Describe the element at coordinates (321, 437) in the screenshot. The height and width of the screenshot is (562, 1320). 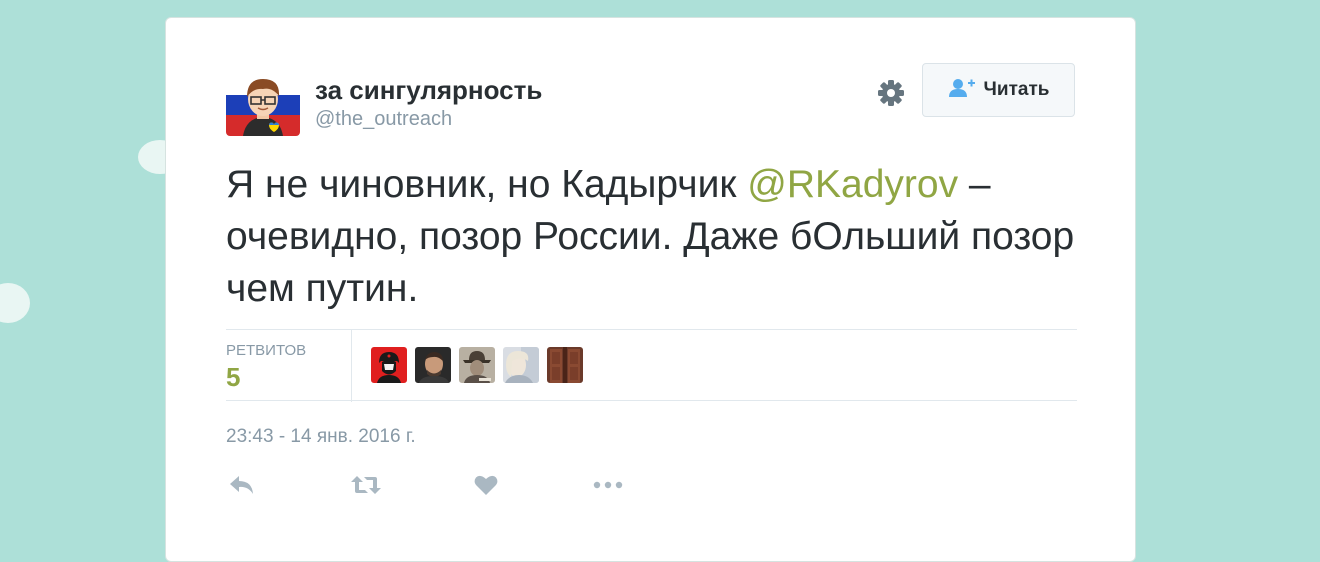
I see `tweet-timestamp: 23:43 - 14 янв. 2016 г.` at that location.